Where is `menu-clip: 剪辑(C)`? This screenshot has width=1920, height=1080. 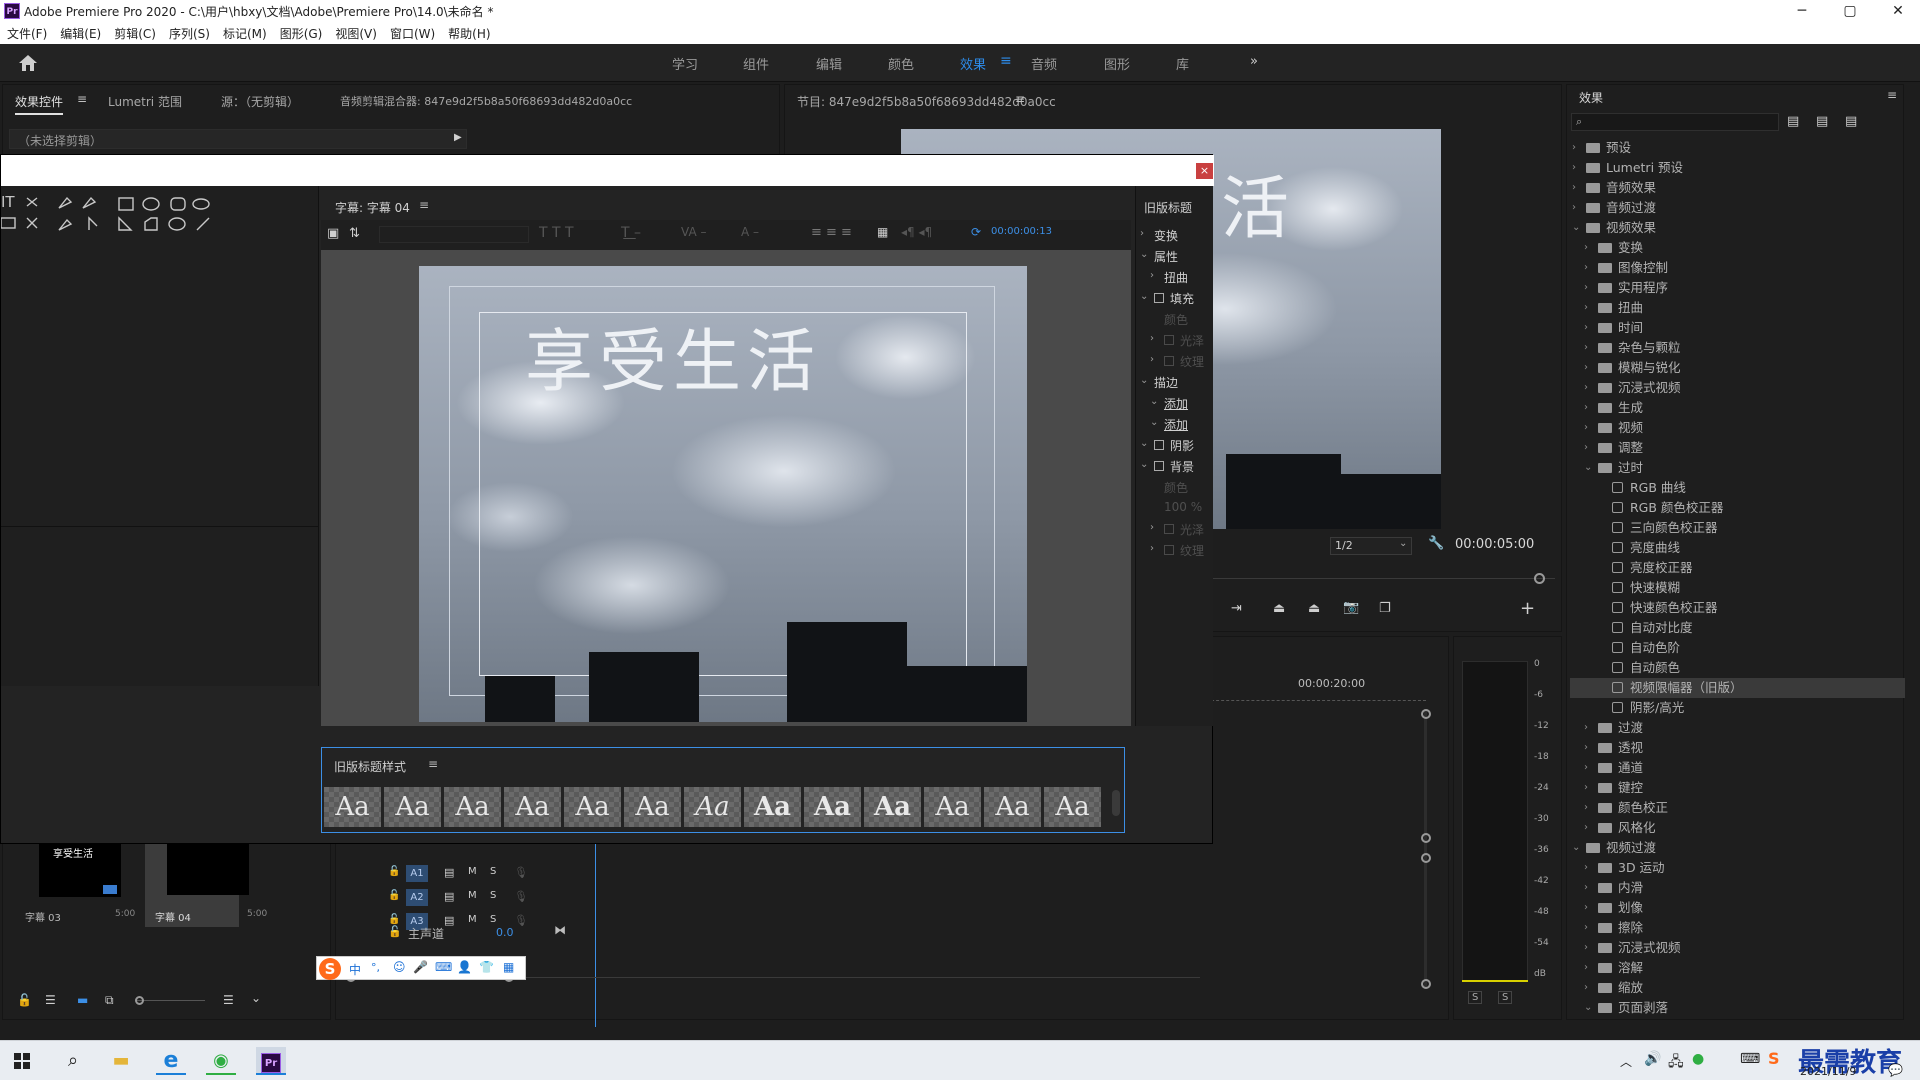
menu-clip: 剪辑(C) is located at coordinates (134, 32).